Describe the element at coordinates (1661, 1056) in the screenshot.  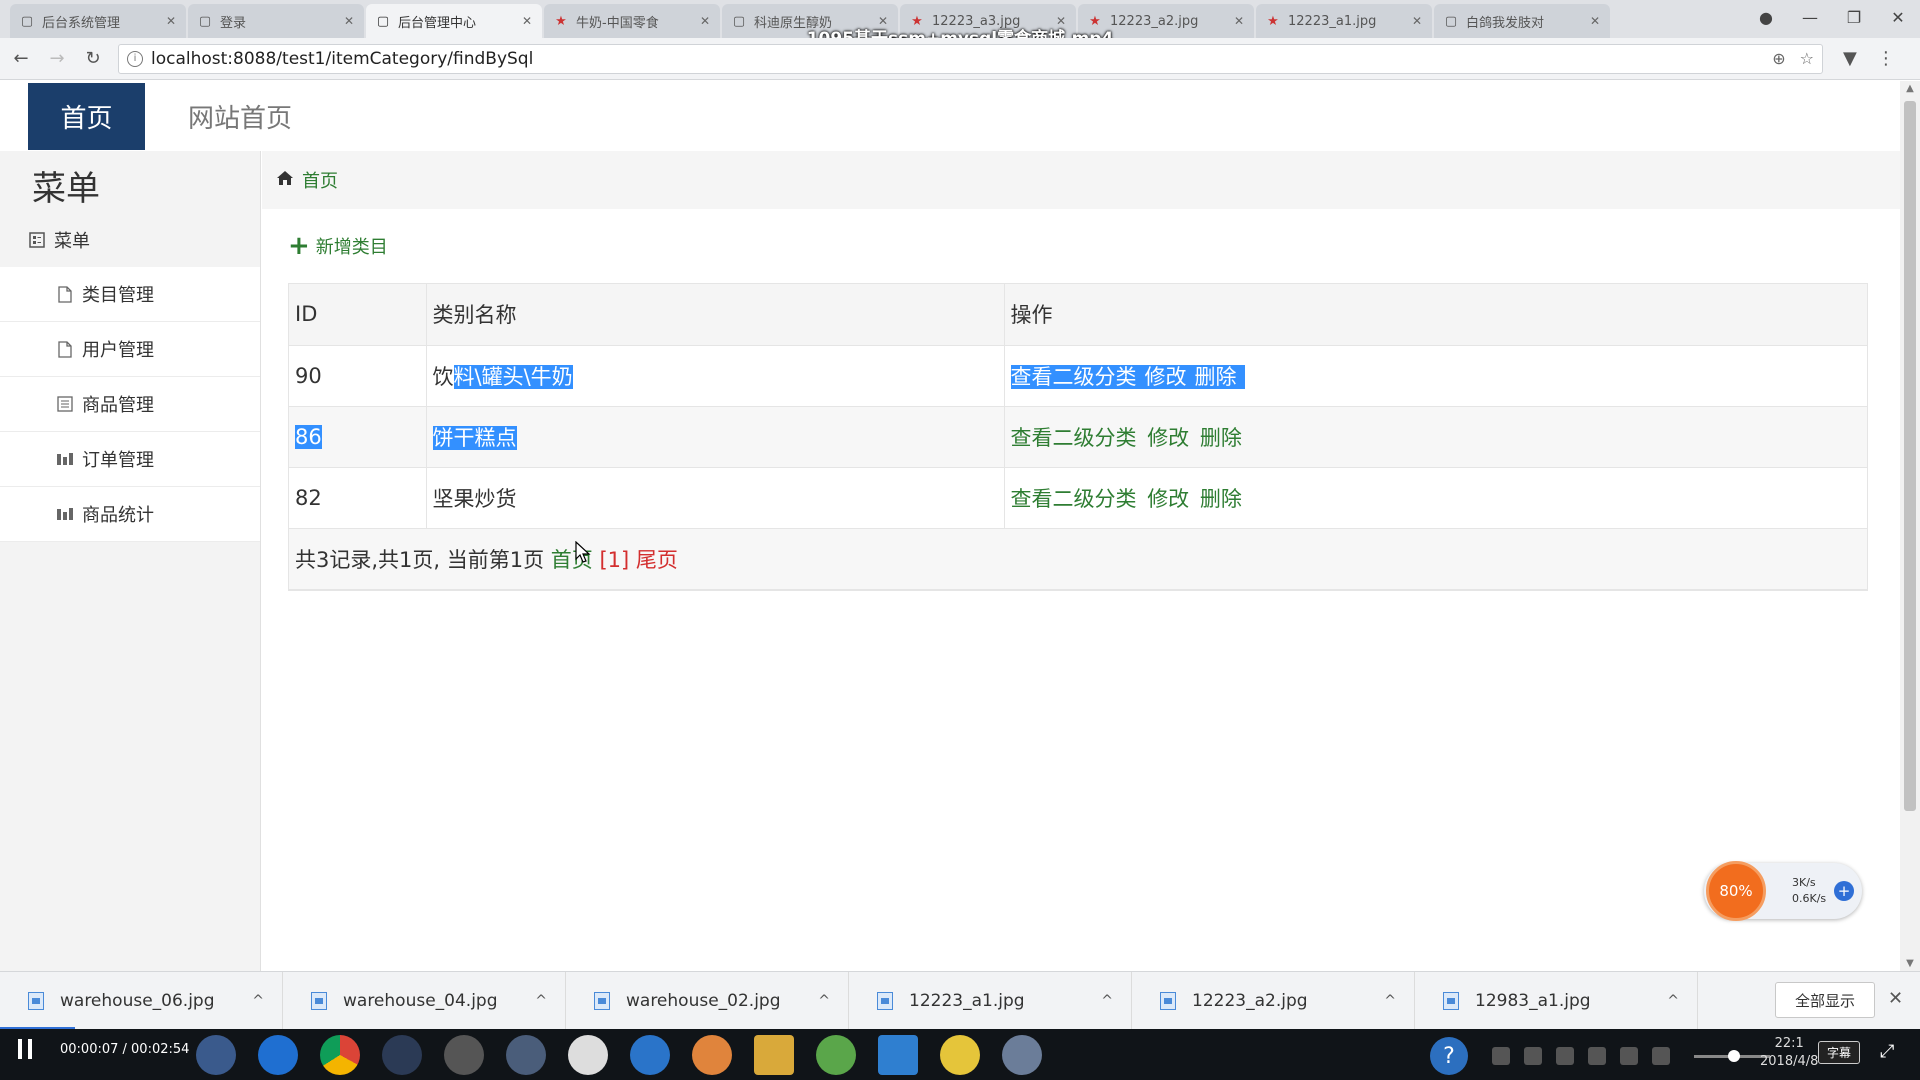
I see `speaker-icon` at that location.